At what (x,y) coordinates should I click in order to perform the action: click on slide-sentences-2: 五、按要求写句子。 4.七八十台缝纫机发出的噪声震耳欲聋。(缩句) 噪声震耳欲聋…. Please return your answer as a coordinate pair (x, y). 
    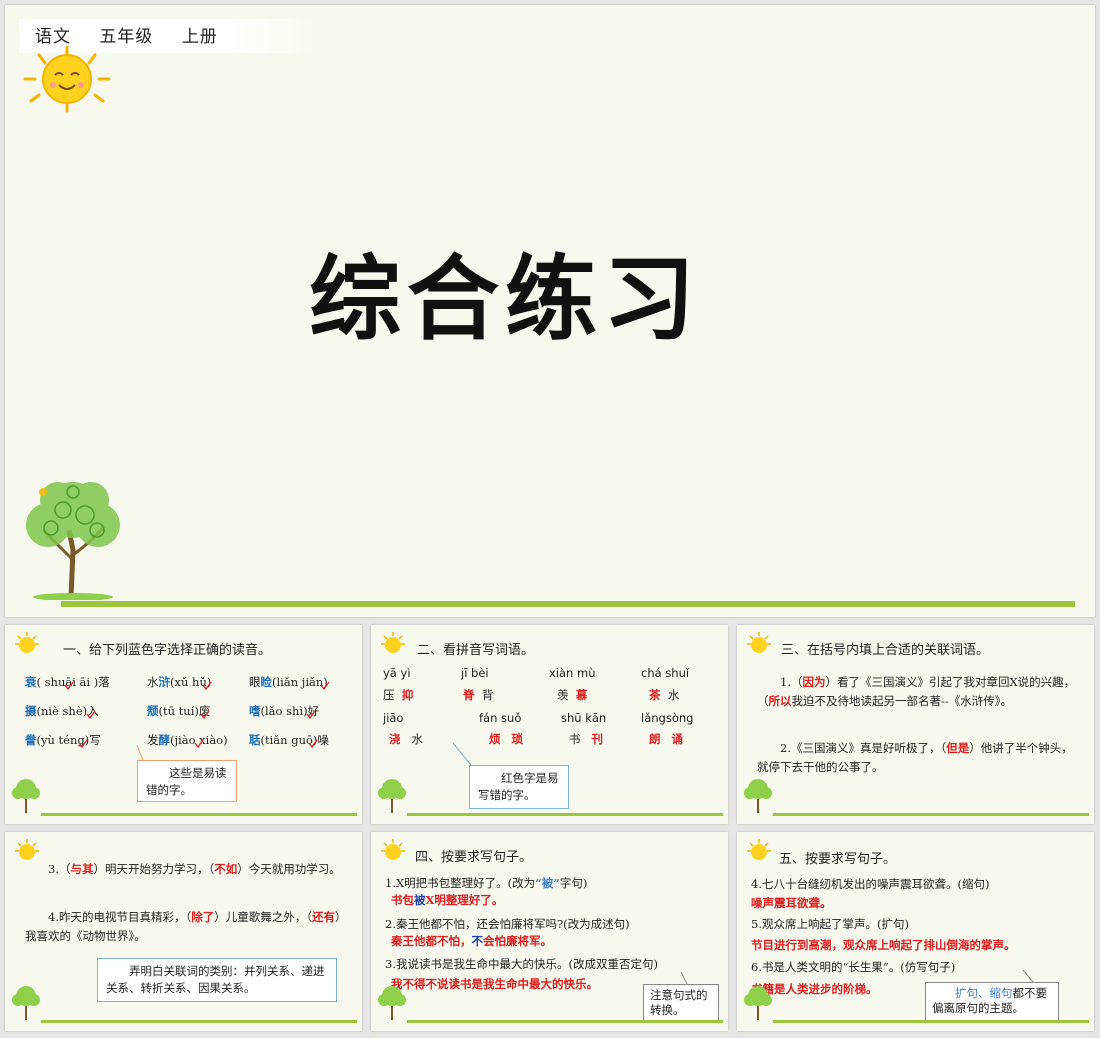
    Looking at the image, I should click on (915, 931).